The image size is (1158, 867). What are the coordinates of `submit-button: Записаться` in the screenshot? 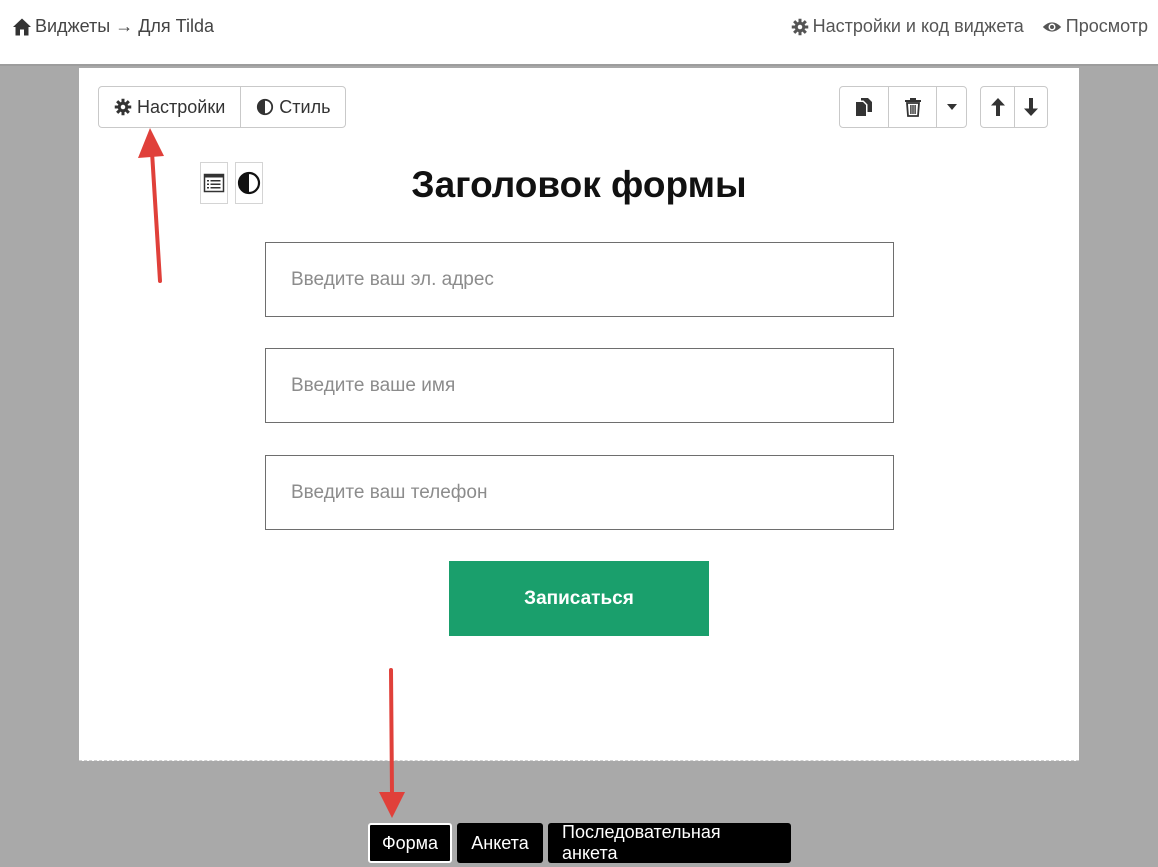 It's located at (579, 598).